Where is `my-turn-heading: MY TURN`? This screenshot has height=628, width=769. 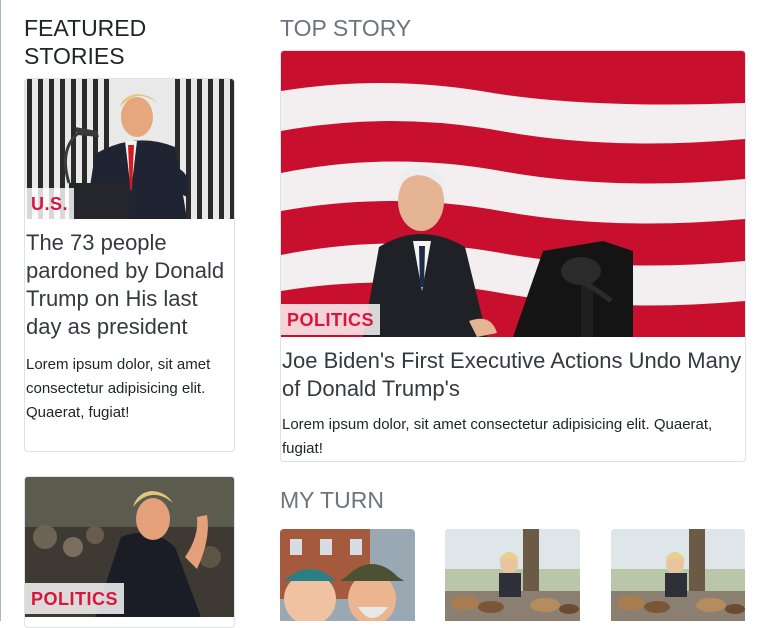
my-turn-heading: MY TURN is located at coordinates (332, 500).